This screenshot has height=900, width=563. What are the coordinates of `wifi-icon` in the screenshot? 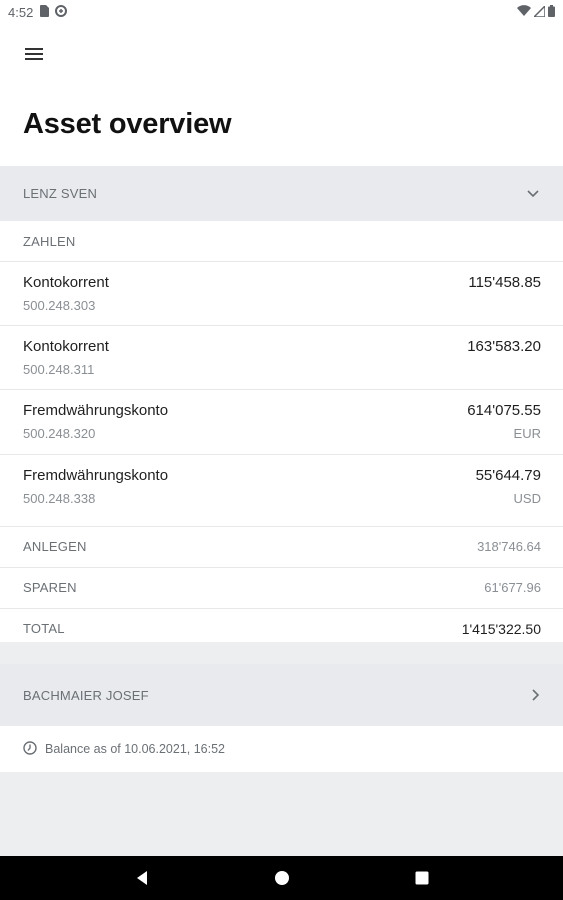 It's located at (524, 12).